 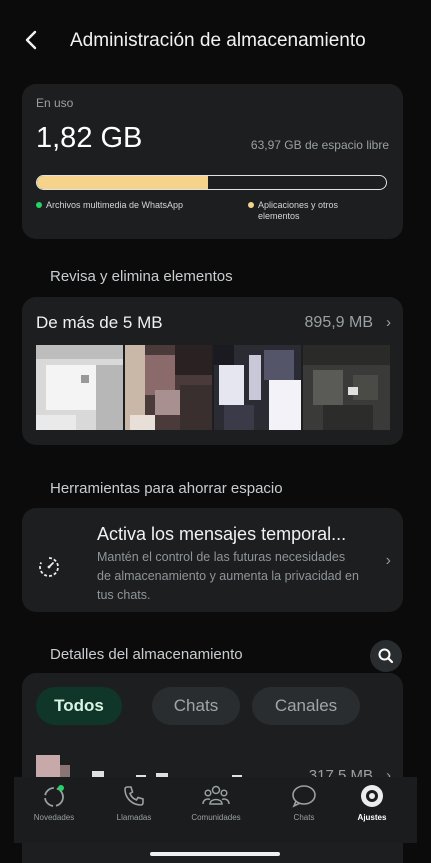 I want to click on legend-label: Aplicaciones y otros elementos, so click(x=298, y=210).